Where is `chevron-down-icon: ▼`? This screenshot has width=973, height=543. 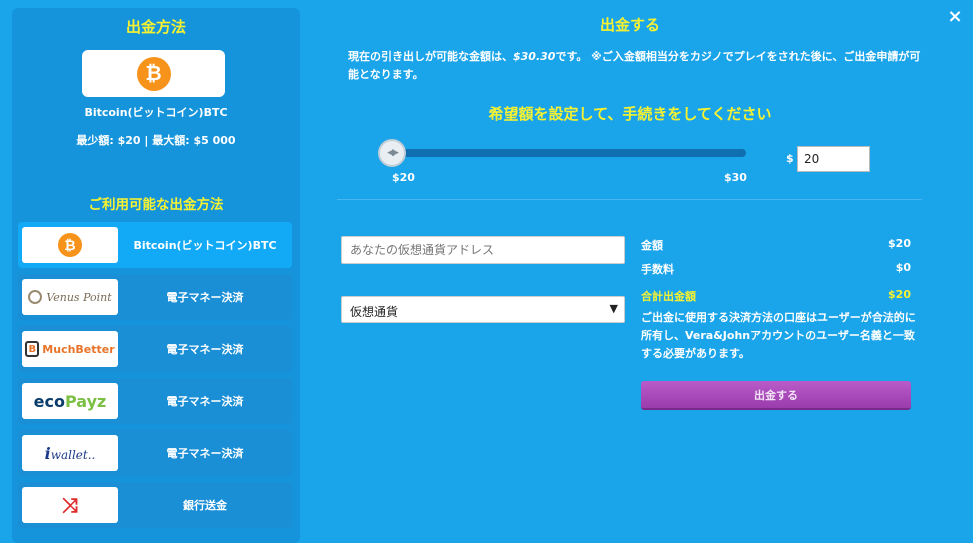 chevron-down-icon: ▼ is located at coordinates (613, 308).